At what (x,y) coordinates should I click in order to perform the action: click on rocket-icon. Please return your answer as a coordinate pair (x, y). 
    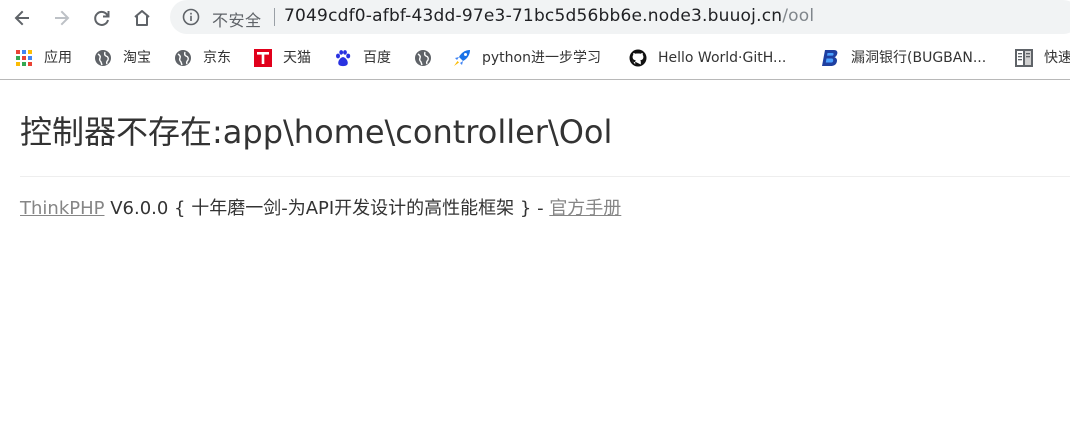
    Looking at the image, I should click on (462, 58).